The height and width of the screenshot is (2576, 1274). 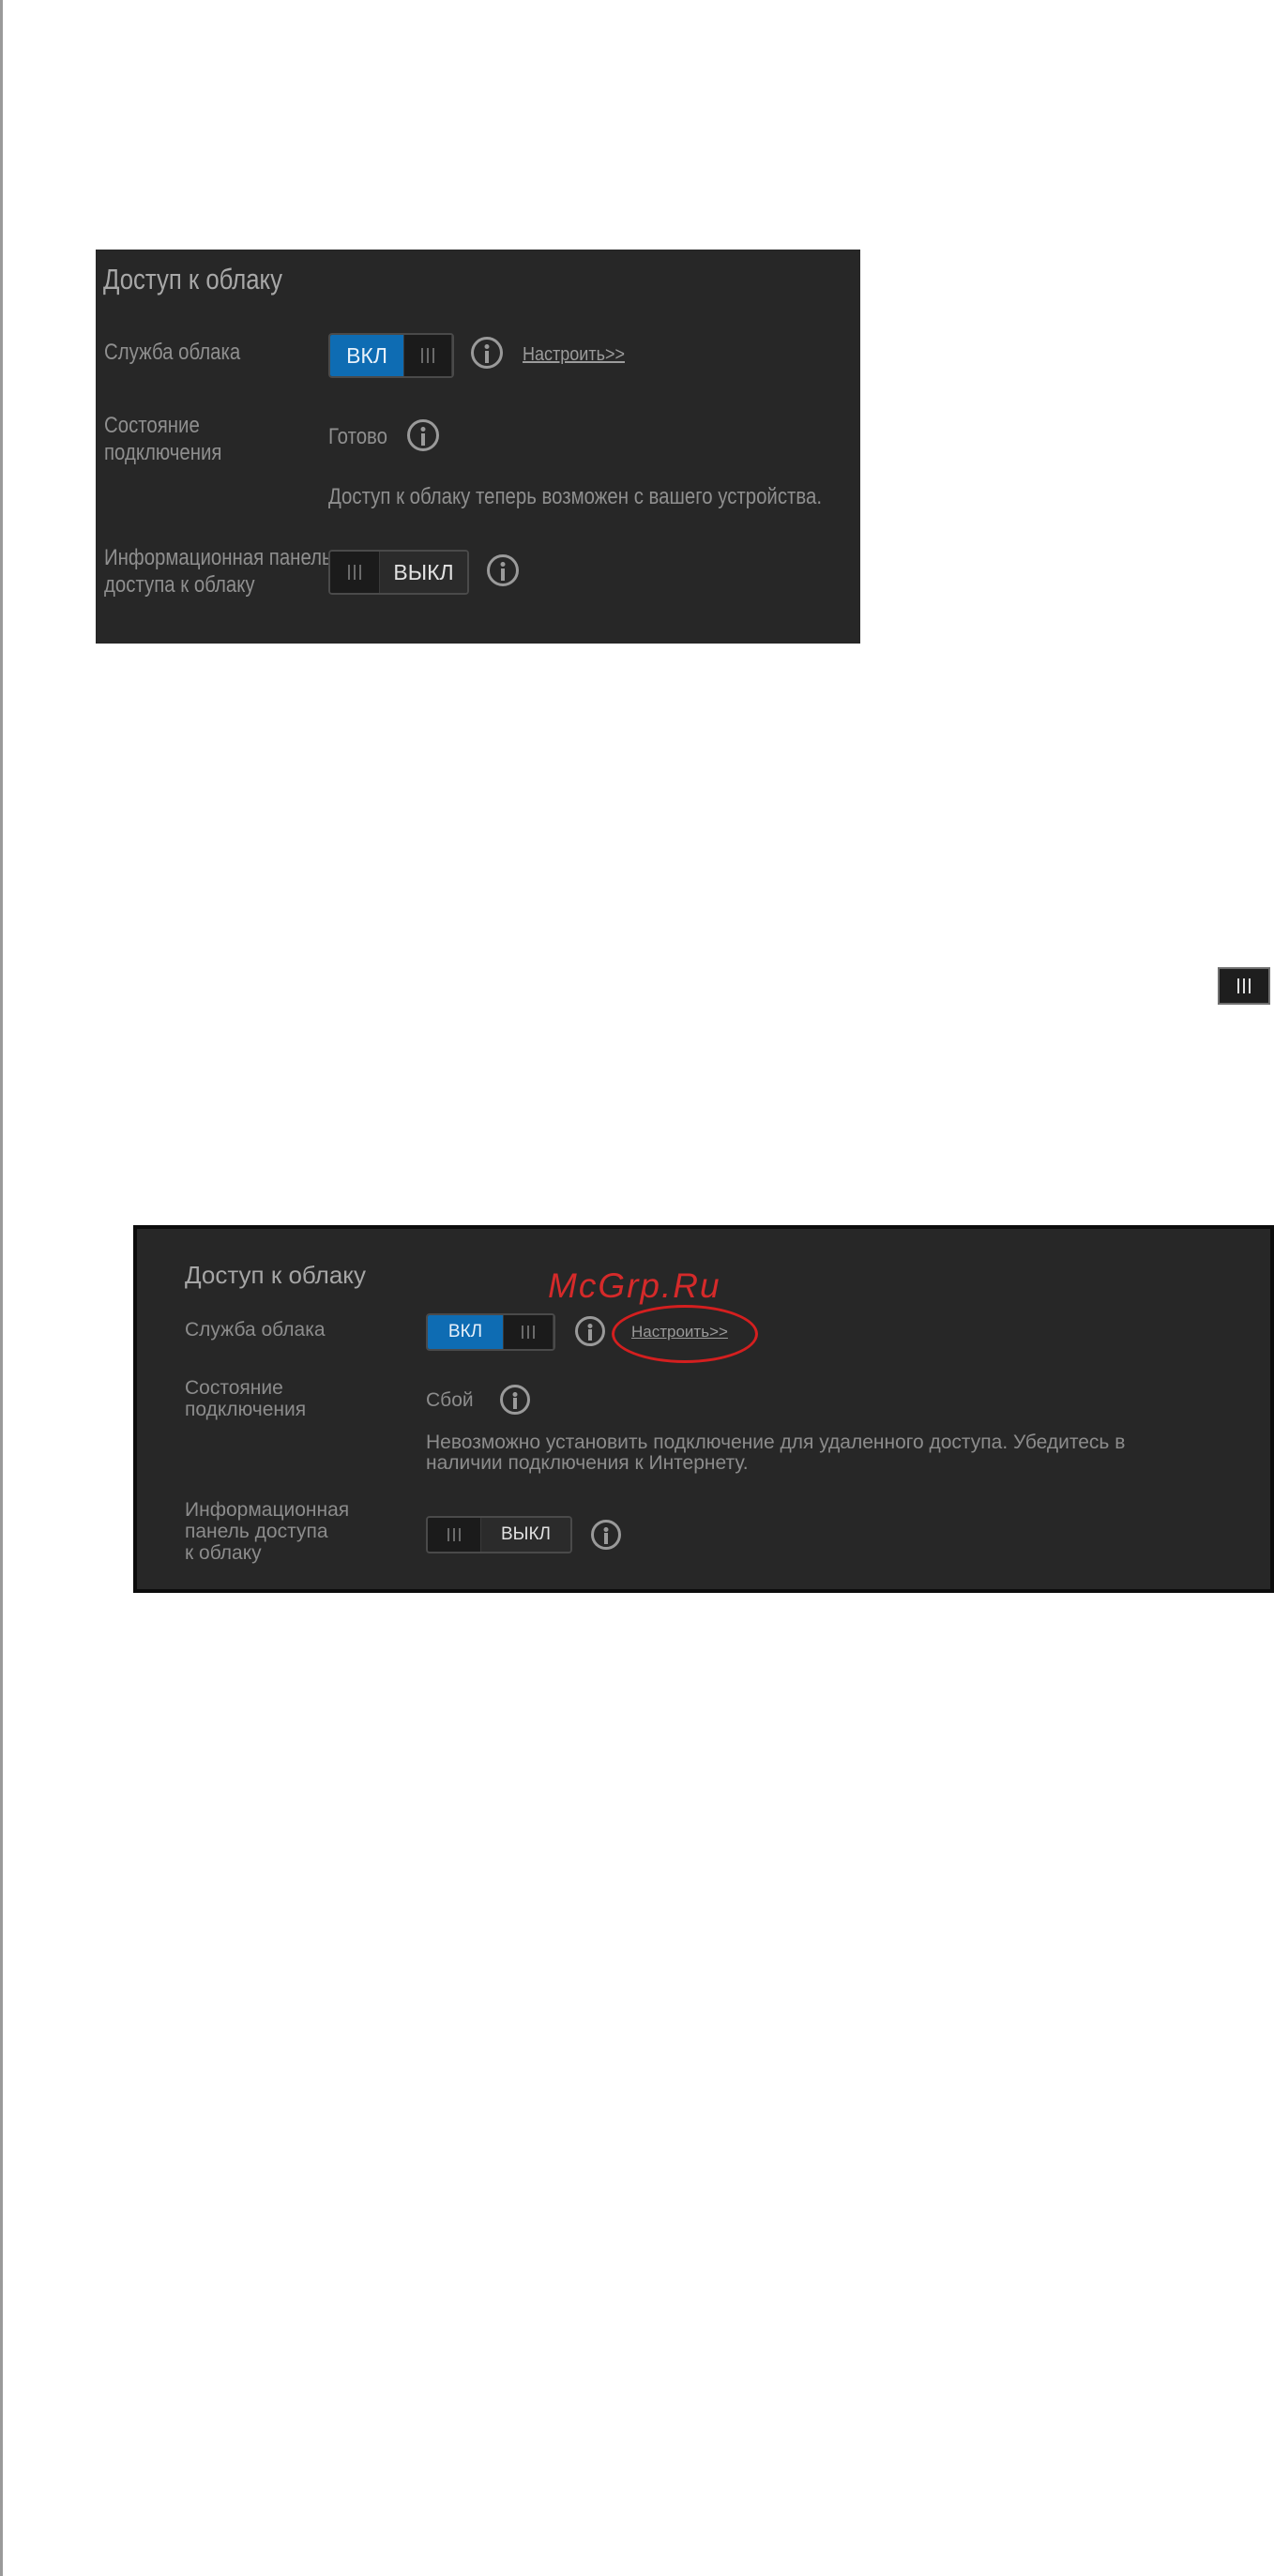 What do you see at coordinates (1, 1288) in the screenshot?
I see `page-left-rule` at bounding box center [1, 1288].